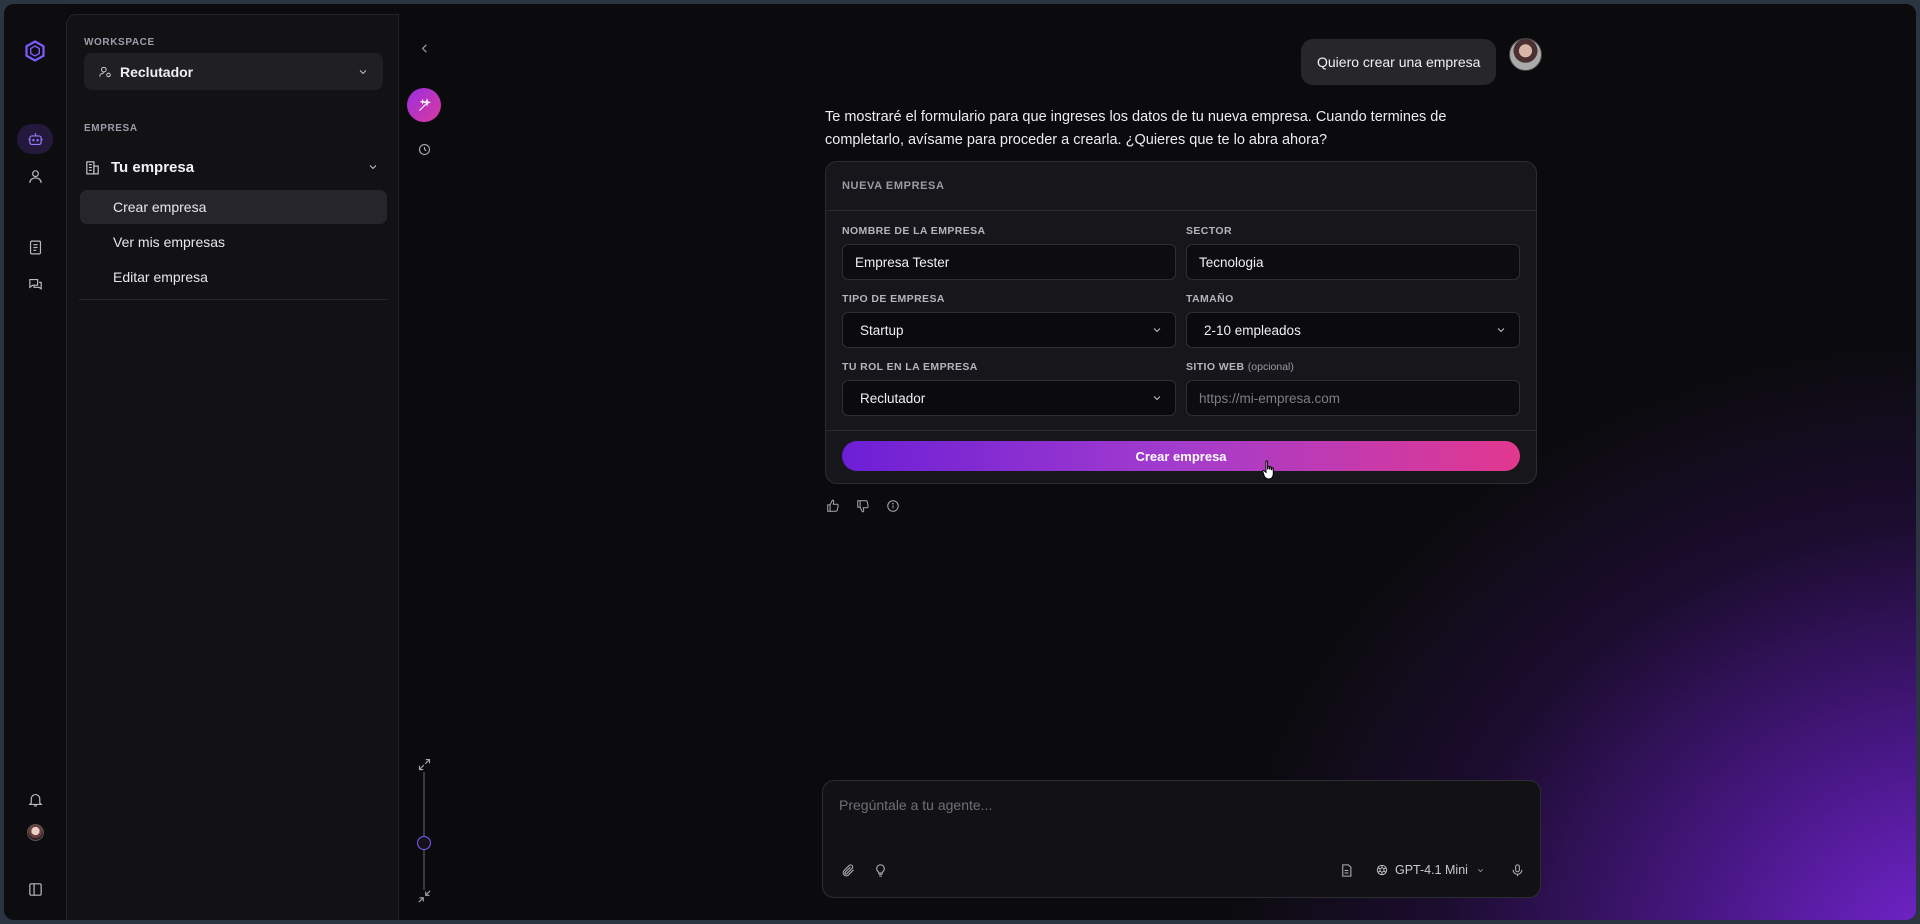  I want to click on bell-icon, so click(35, 799).